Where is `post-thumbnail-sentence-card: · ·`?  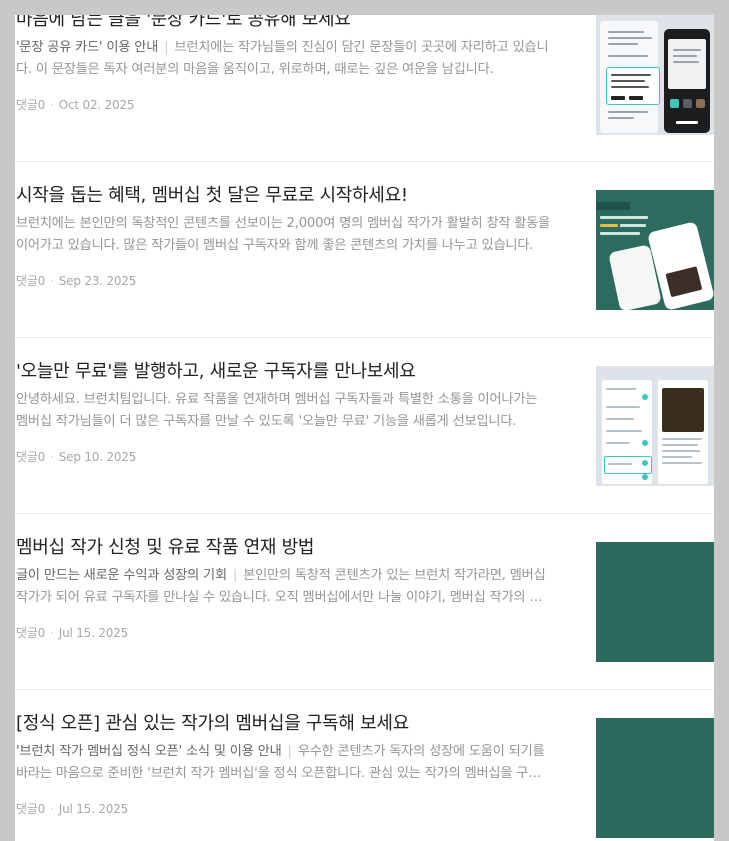
post-thumbnail-sentence-card: · · is located at coordinates (655, 75).